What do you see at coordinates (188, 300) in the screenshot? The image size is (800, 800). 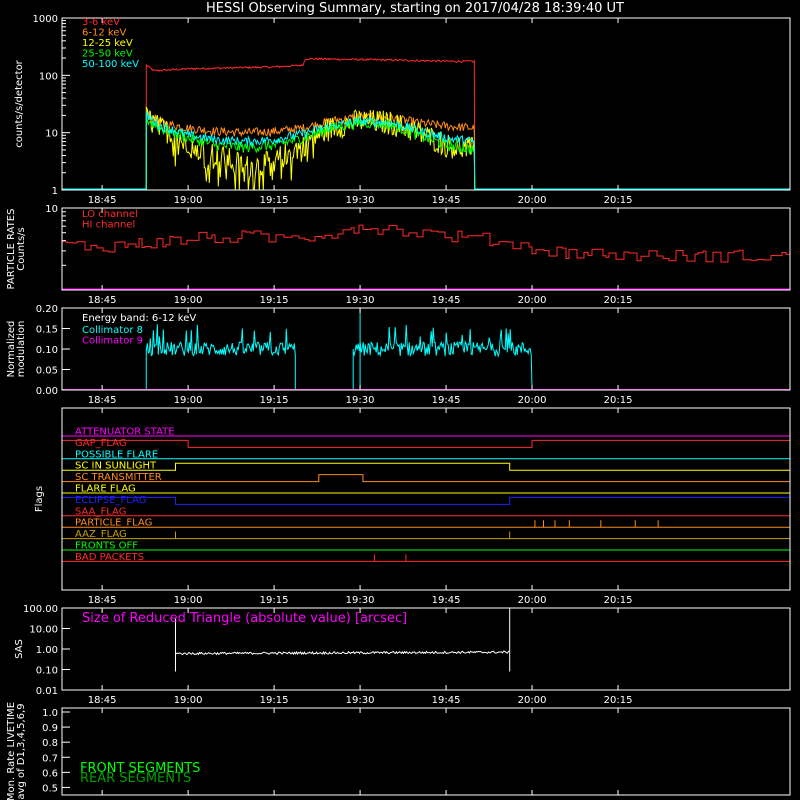 I see `particle-rates-xtick-label: 19:00` at bounding box center [188, 300].